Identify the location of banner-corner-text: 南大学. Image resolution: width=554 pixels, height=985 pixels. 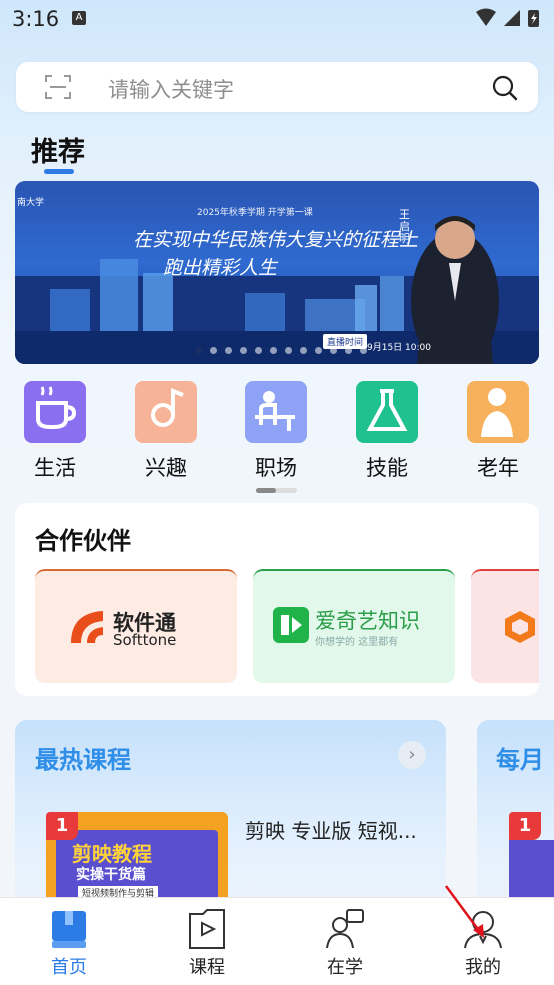
(31, 203).